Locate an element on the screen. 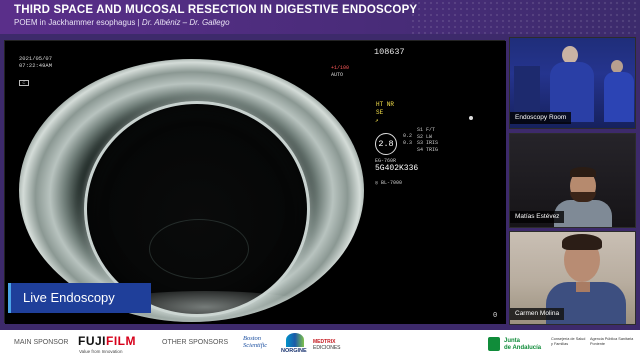  person-body is located at coordinates (619, 97).